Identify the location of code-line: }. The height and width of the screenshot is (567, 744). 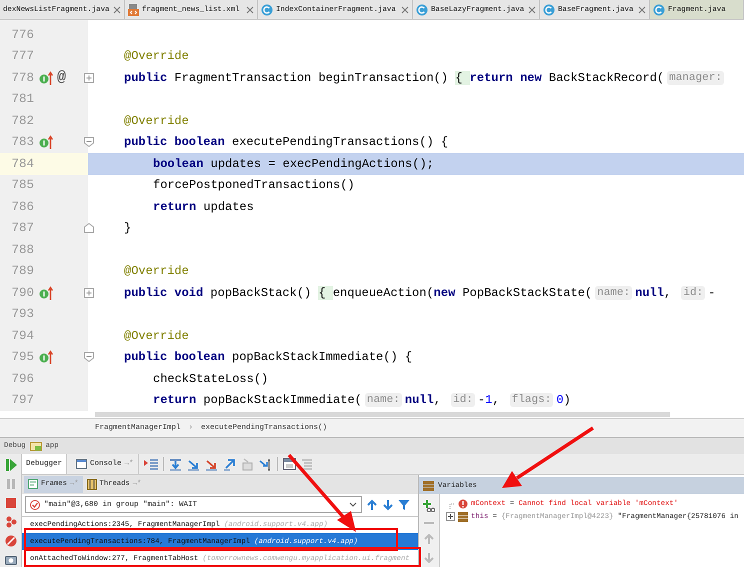
(127, 228).